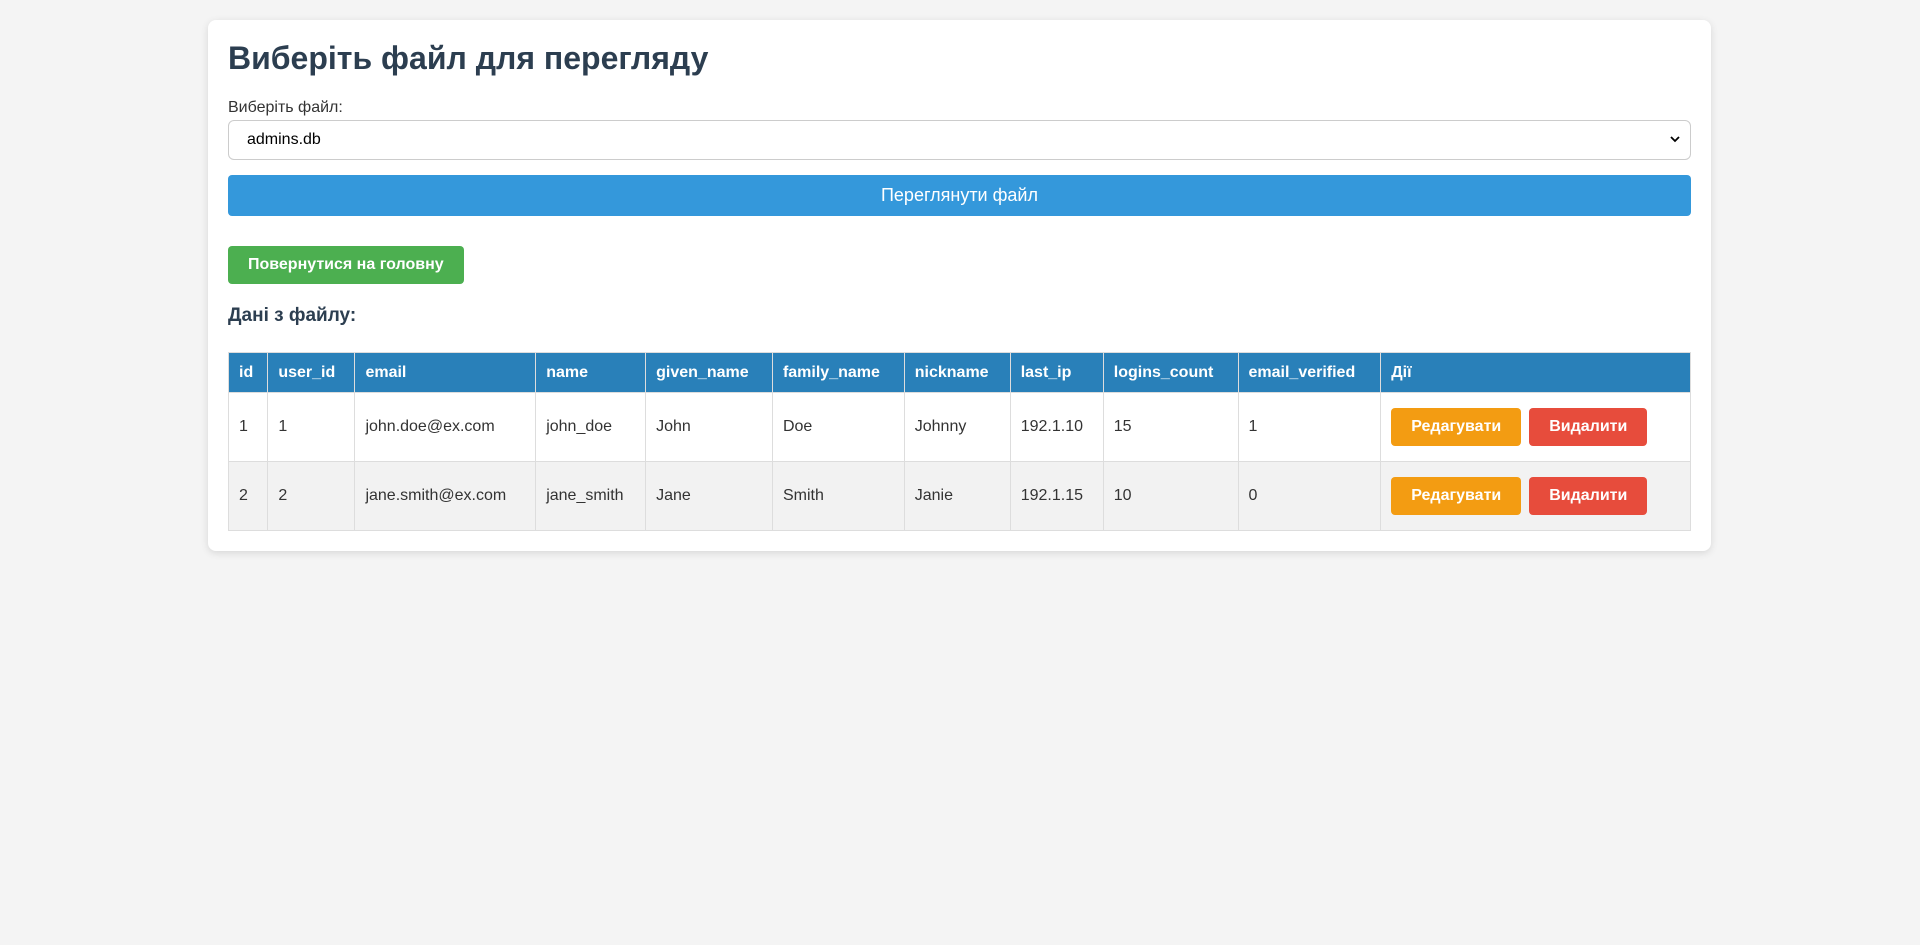  Describe the element at coordinates (1309, 496) in the screenshot. I see `cell-email-verified: 0` at that location.